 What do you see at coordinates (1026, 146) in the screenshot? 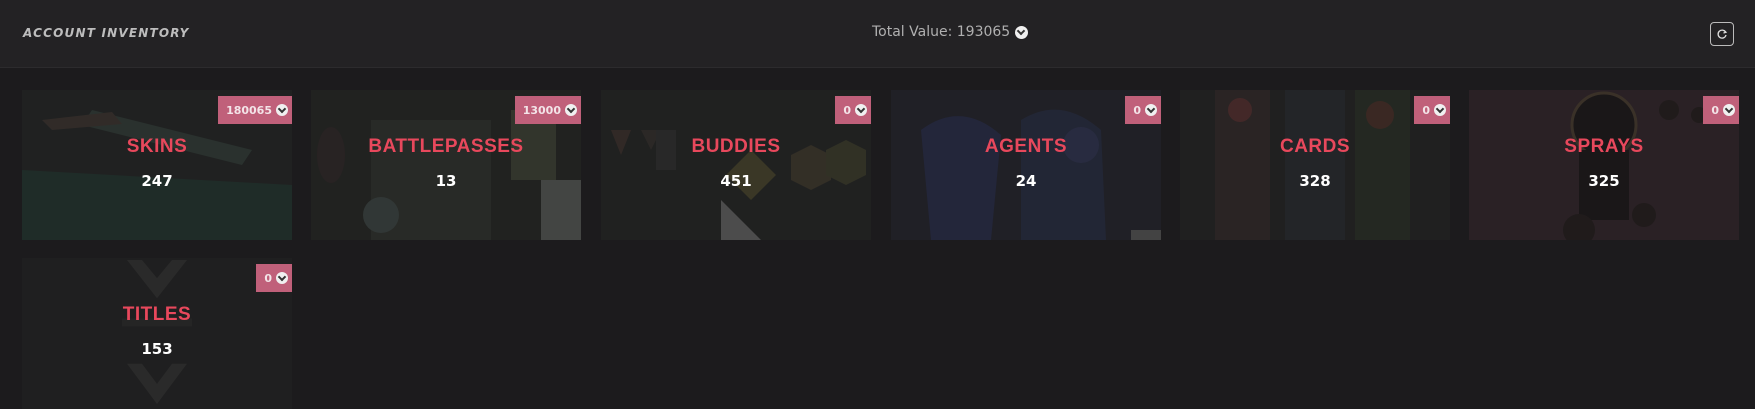
I see `card-title: AGENTS` at bounding box center [1026, 146].